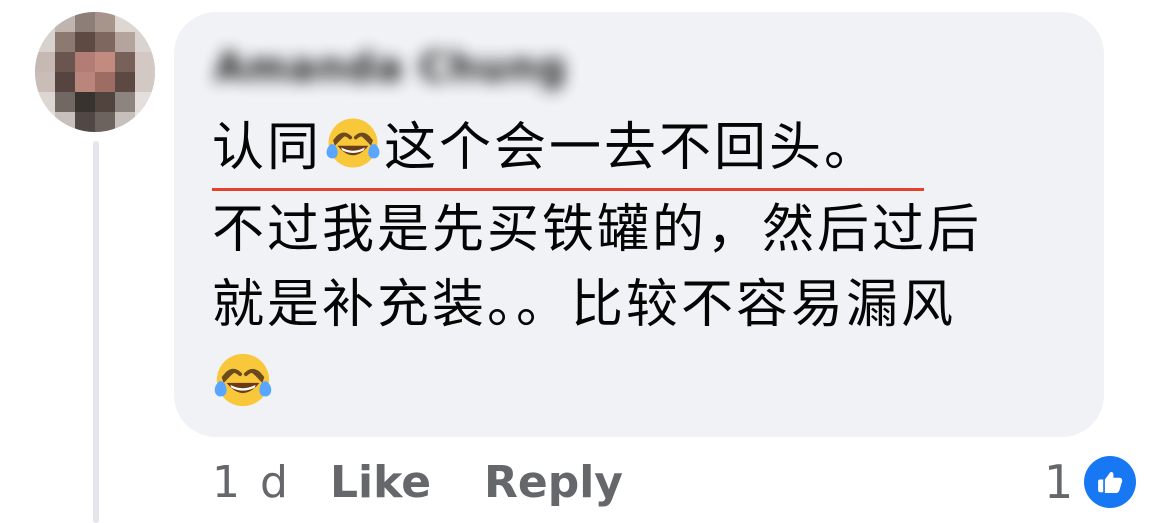 The image size is (1170, 523). I want to click on comment-line-3: 就是补充装。。比较不容易漏风, so click(584, 305).